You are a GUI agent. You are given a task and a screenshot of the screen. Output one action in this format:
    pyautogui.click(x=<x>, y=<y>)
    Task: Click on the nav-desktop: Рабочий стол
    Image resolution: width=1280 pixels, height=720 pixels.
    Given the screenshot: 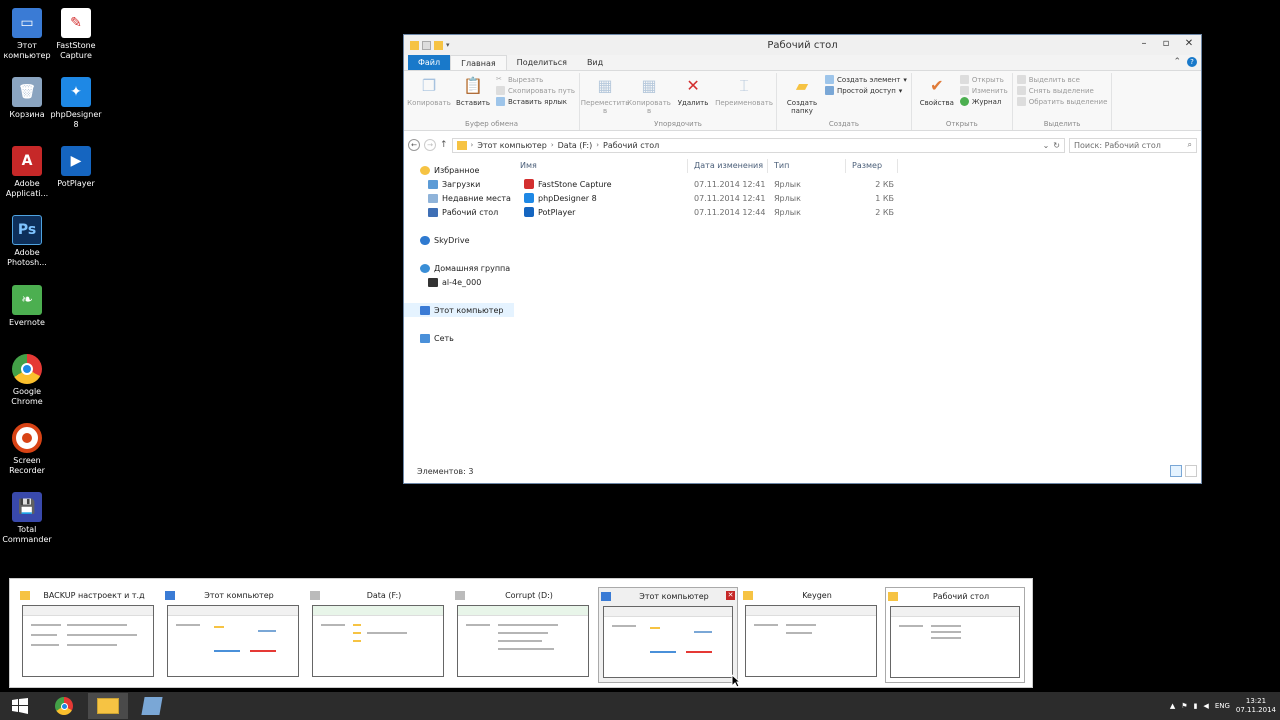 What is the action you would take?
    pyautogui.click(x=459, y=212)
    